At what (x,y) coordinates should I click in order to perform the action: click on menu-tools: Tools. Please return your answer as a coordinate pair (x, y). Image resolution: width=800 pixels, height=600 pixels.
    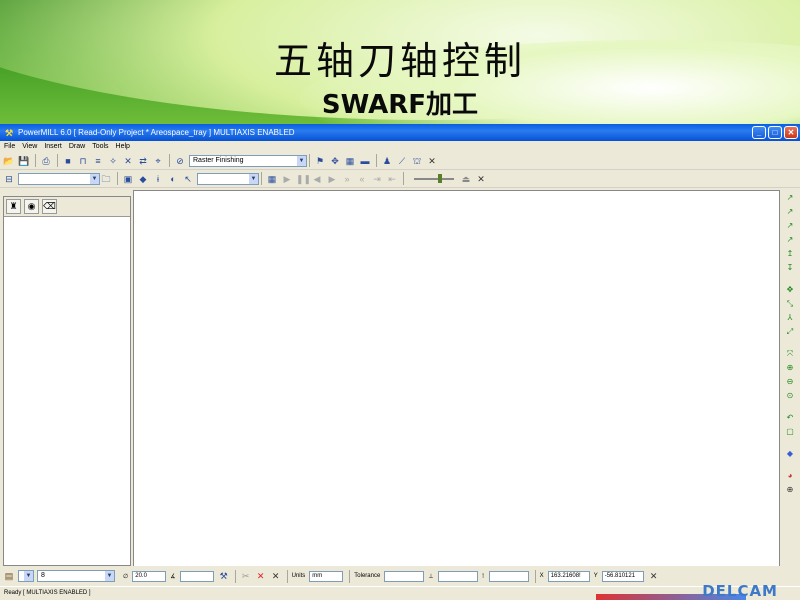
    Looking at the image, I should click on (100, 146).